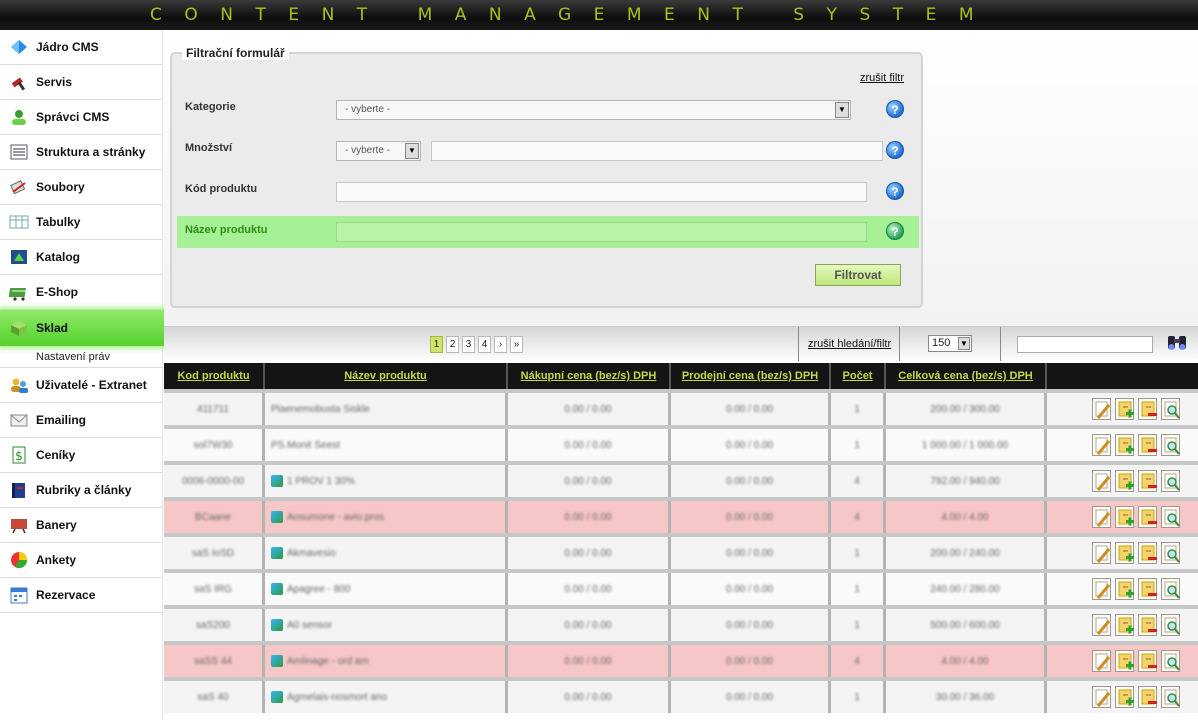  Describe the element at coordinates (81, 257) in the screenshot. I see `sidebar-item-catalog: Katalog` at that location.